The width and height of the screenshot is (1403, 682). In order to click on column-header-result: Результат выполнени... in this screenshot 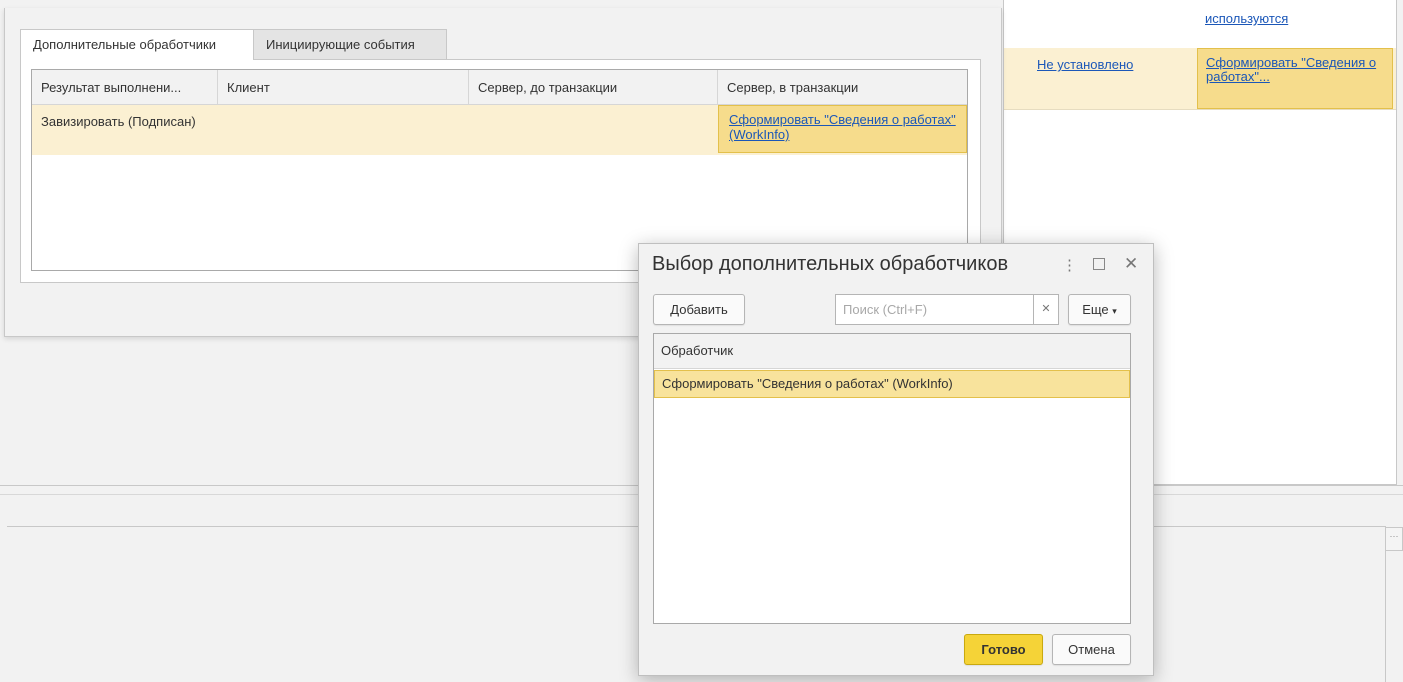, I will do `click(125, 87)`.